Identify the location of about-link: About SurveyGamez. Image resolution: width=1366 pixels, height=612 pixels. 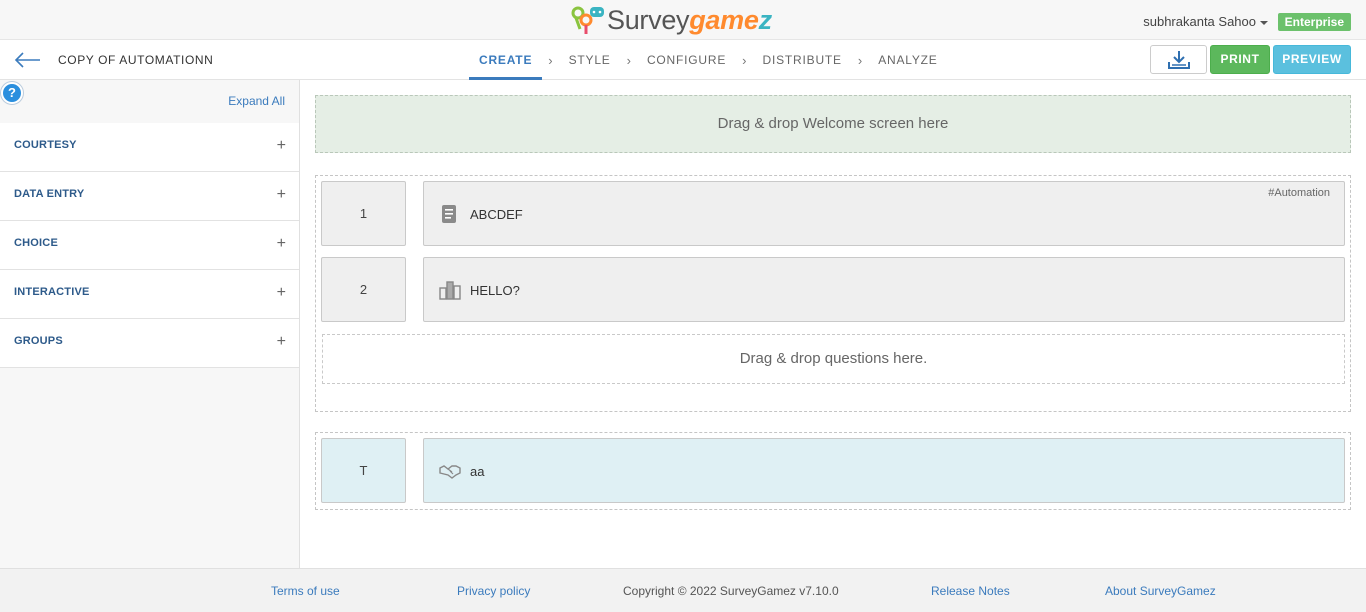
(1160, 591).